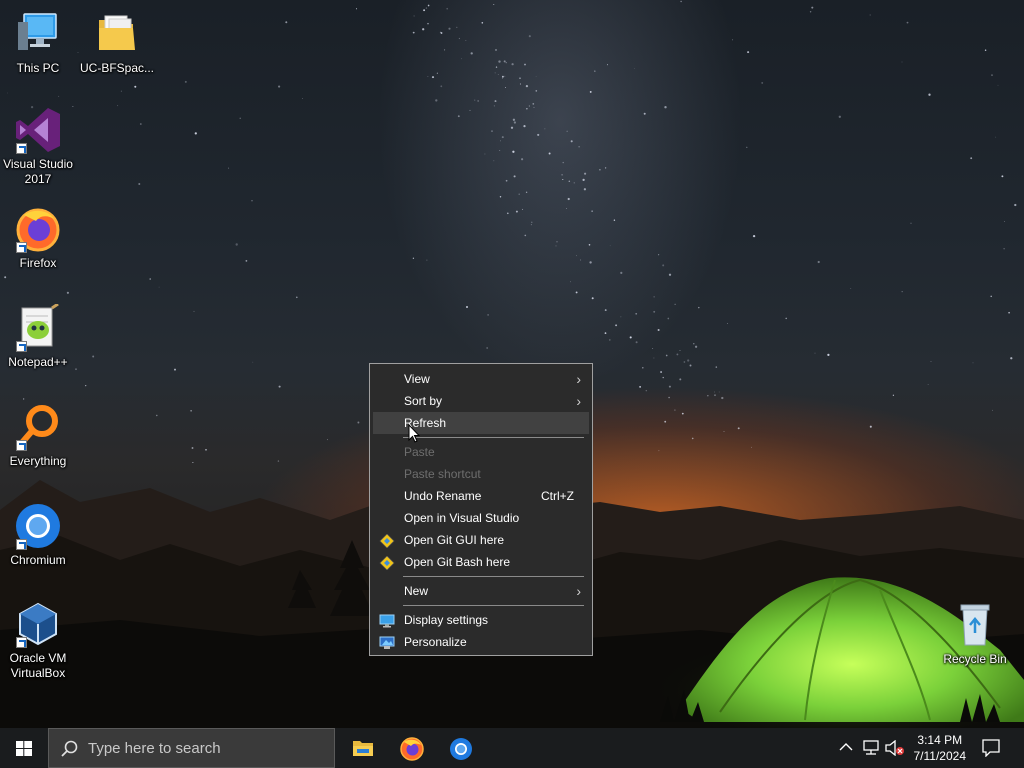 The height and width of the screenshot is (768, 1024). Describe the element at coordinates (38, 461) in the screenshot. I see `desktop-icon-label: Everything` at that location.